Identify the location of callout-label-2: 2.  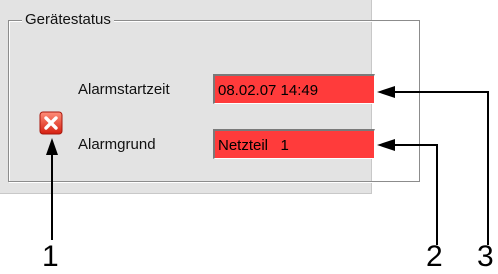
(434, 256).